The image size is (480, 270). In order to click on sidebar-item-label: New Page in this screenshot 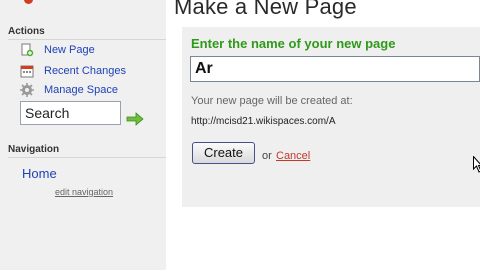, I will do `click(69, 50)`.